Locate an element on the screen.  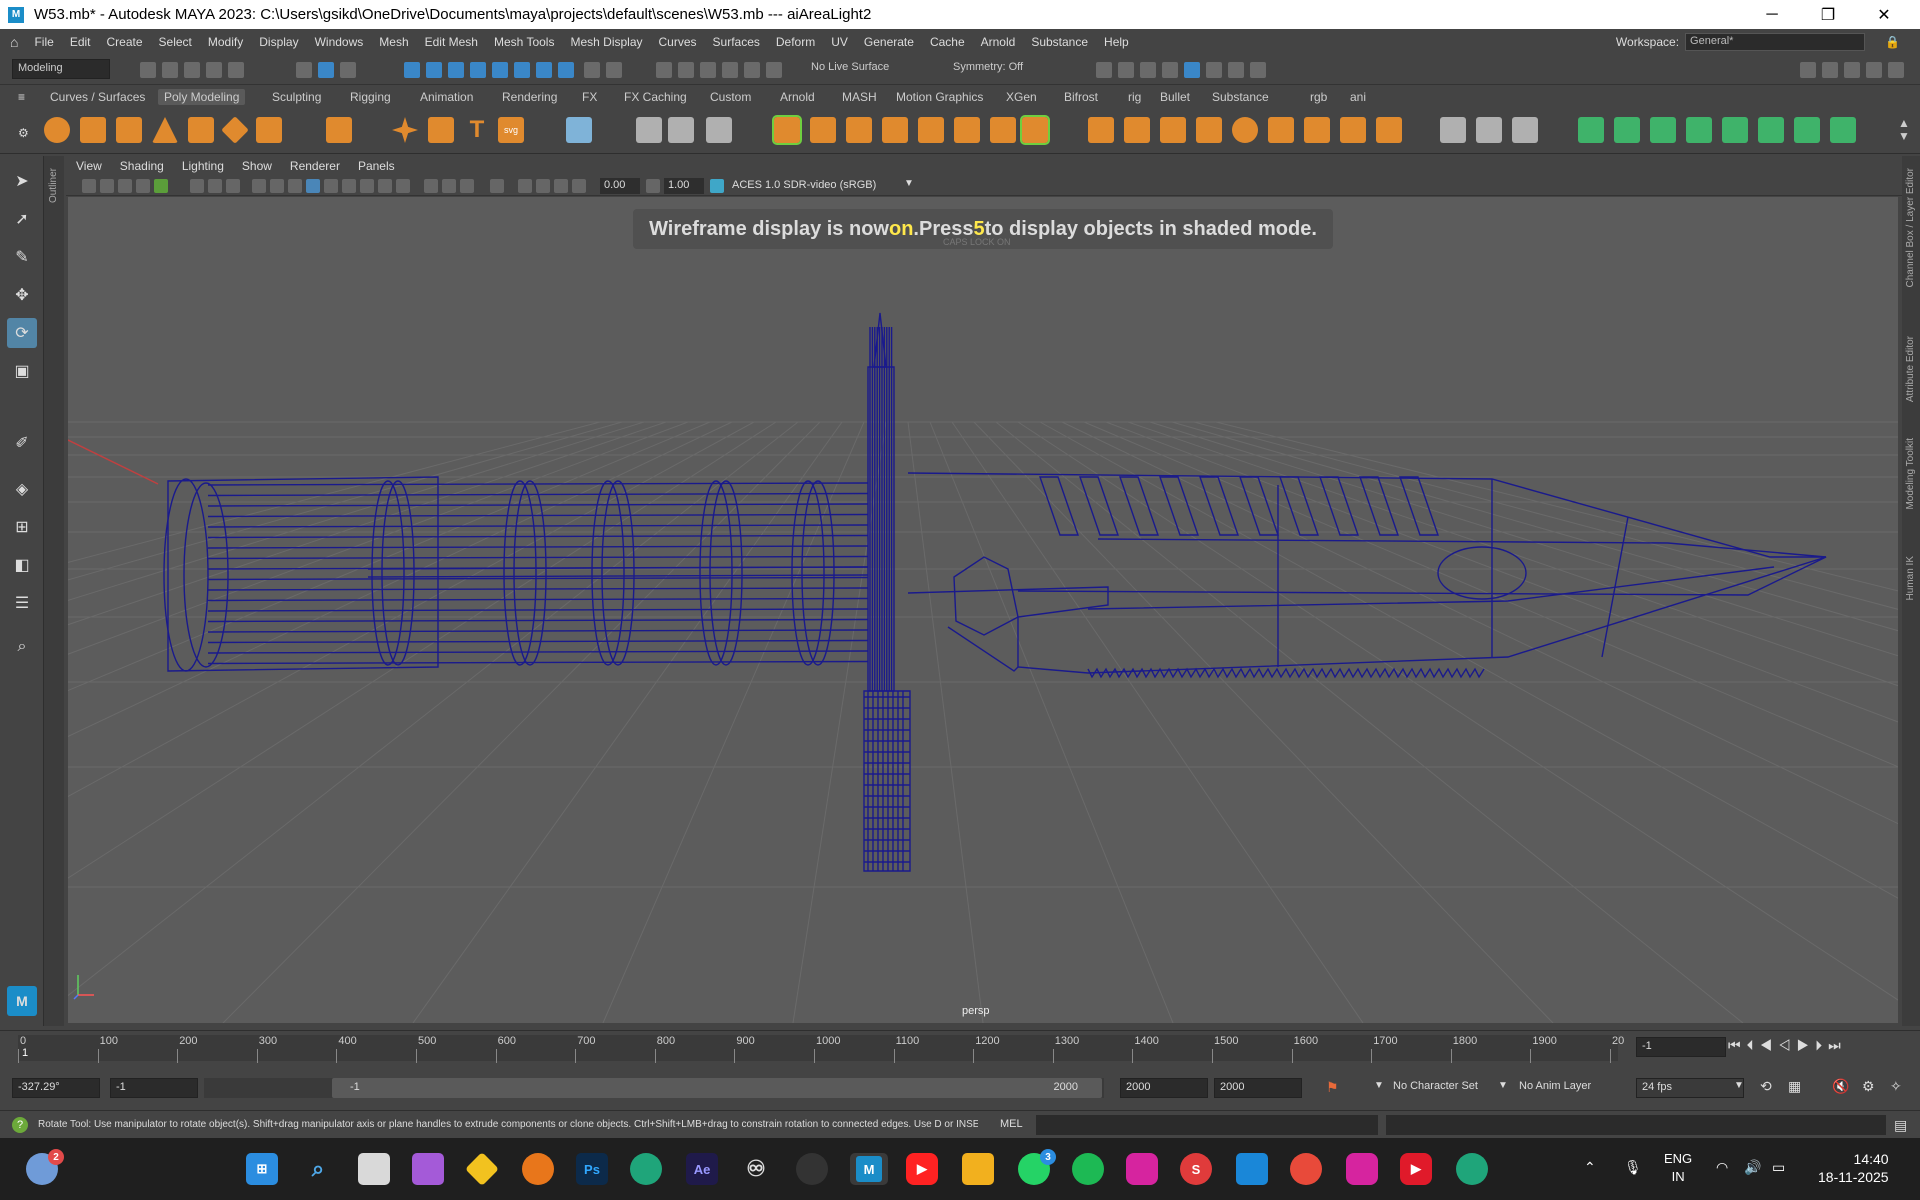
menu-deform: Deform is located at coordinates (795, 42).